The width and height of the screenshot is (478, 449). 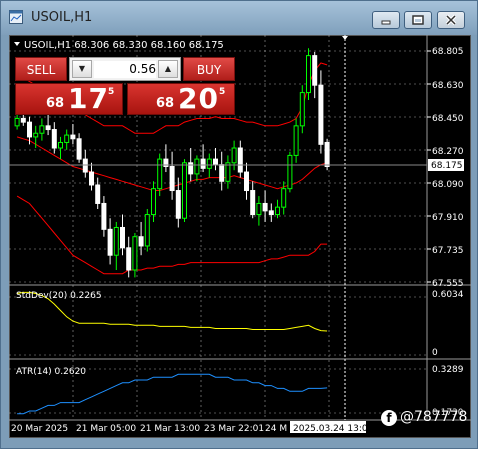 What do you see at coordinates (448, 295) in the screenshot?
I see `stddev-tick: 0.6034` at bounding box center [448, 295].